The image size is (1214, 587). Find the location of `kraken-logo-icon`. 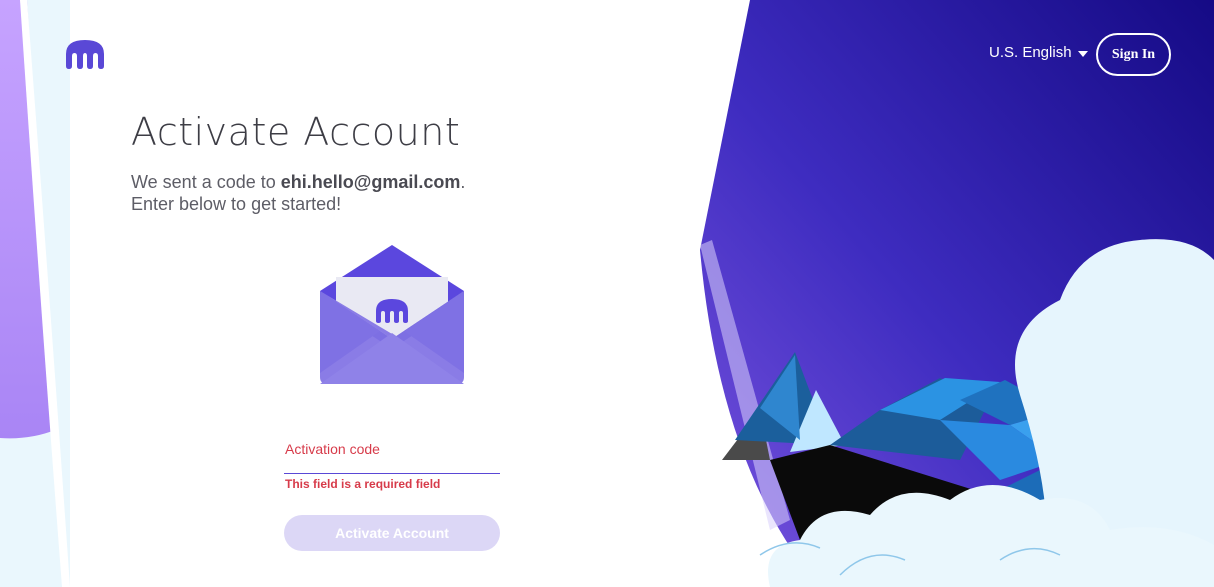

kraken-logo-icon is located at coordinates (85, 53).